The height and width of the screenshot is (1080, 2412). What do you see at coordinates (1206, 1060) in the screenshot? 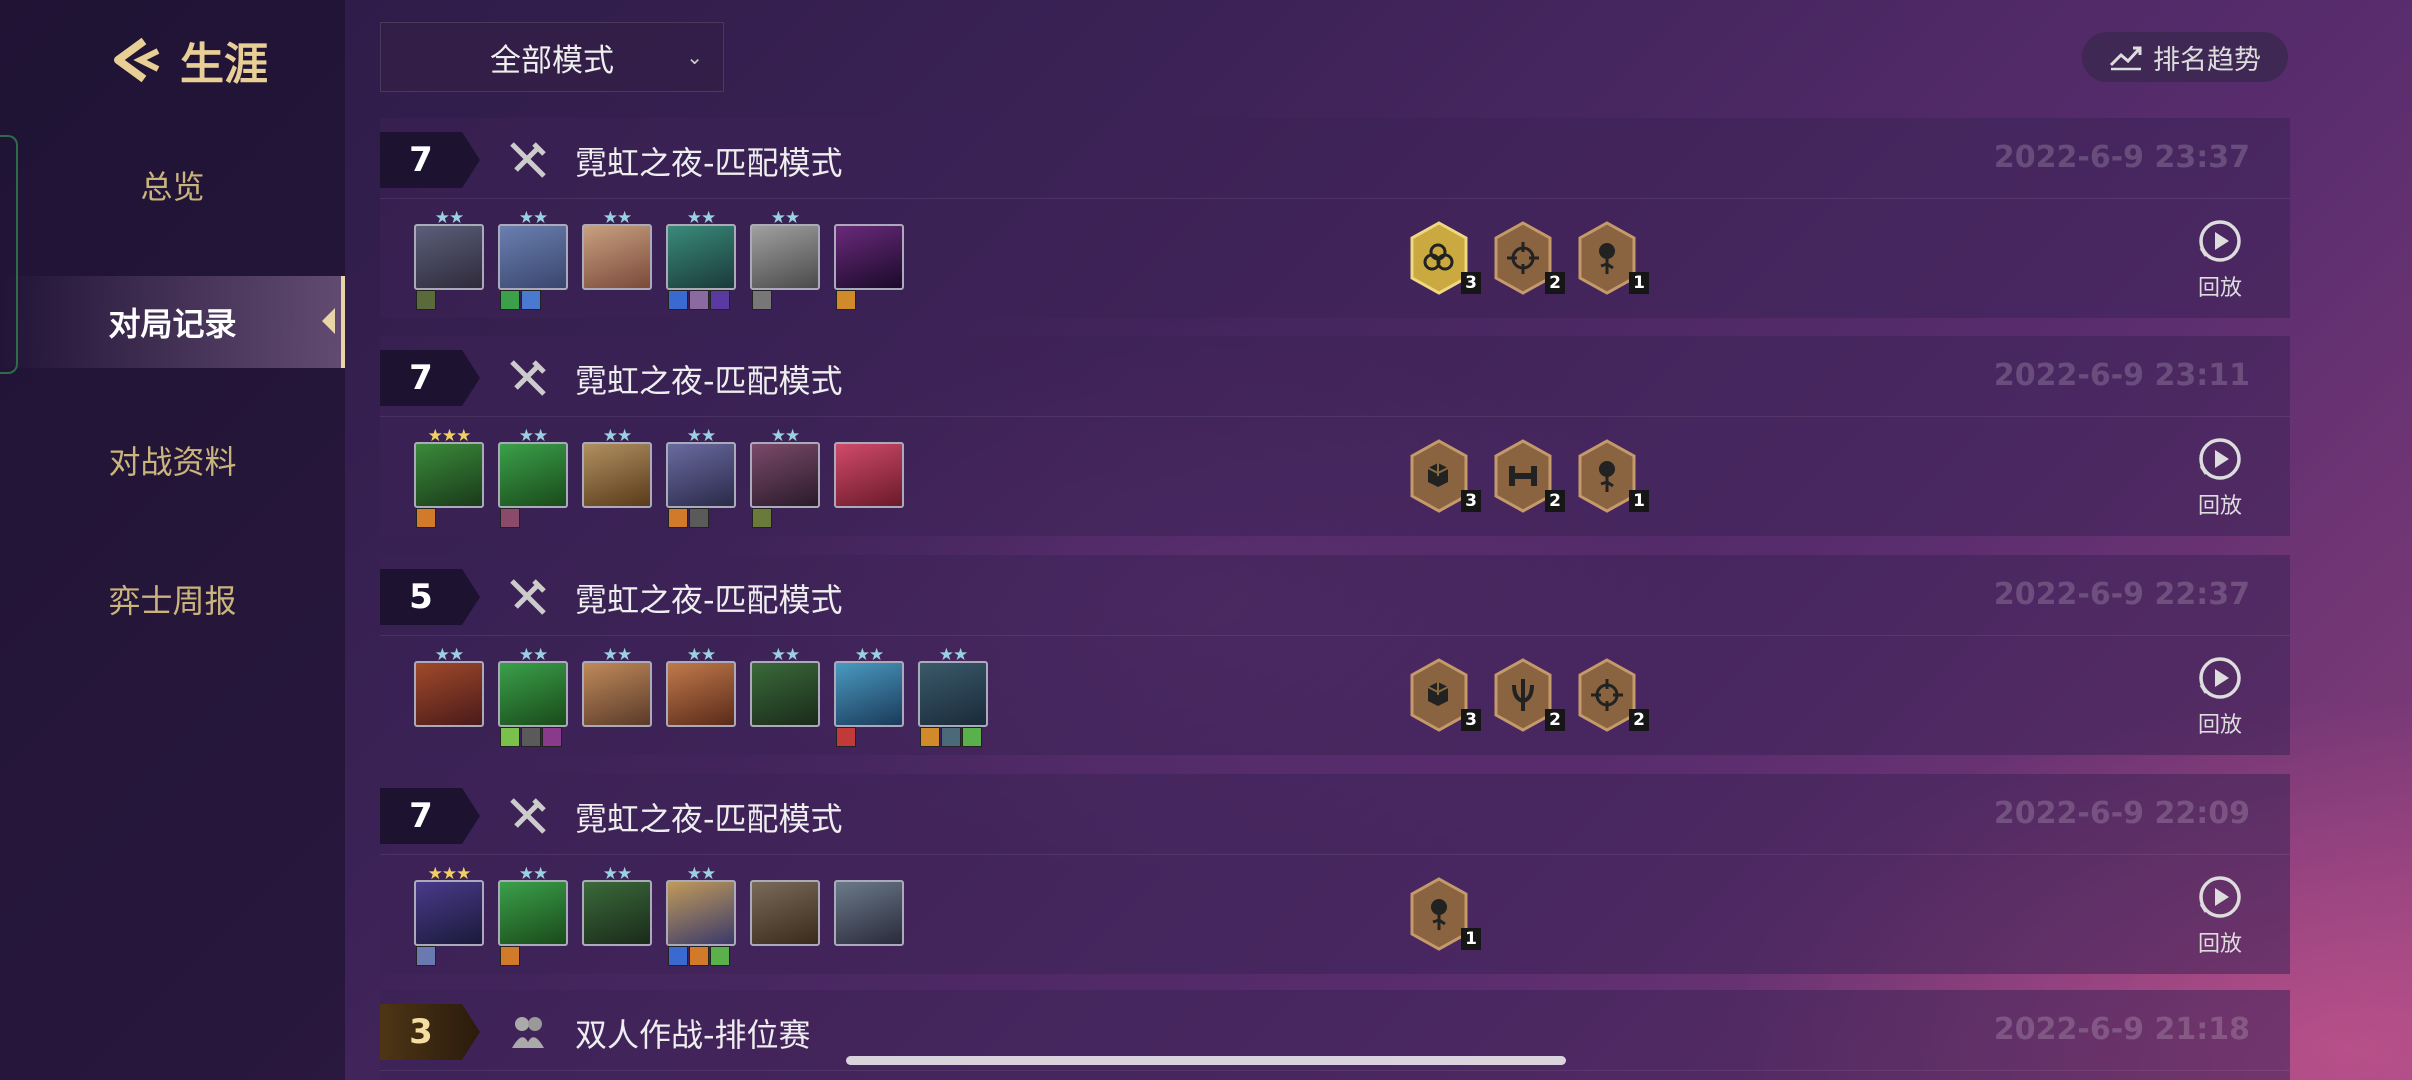
I see `home-indicator` at bounding box center [1206, 1060].